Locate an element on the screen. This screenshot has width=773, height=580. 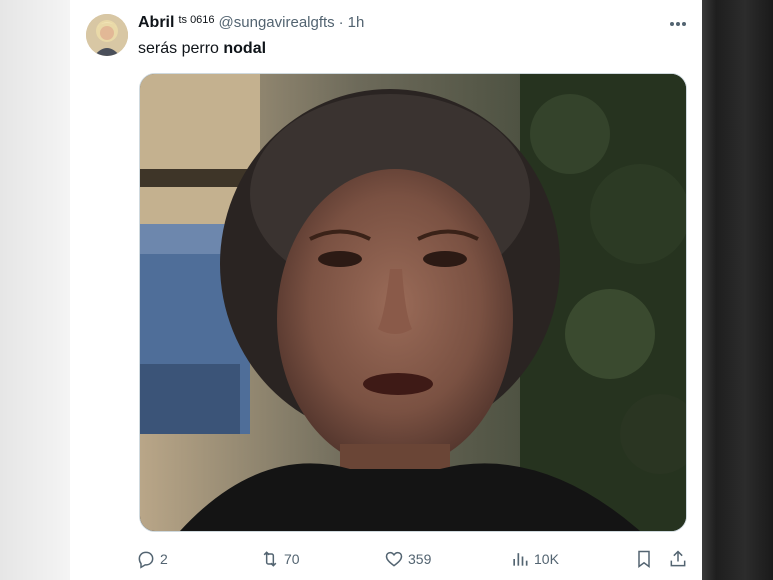
timestamp: 1h is located at coordinates (356, 22).